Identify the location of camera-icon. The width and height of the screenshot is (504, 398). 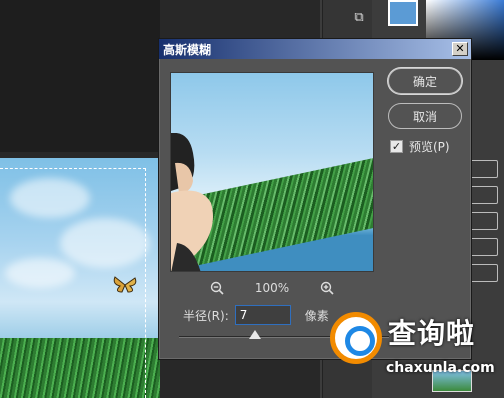
(484, 221).